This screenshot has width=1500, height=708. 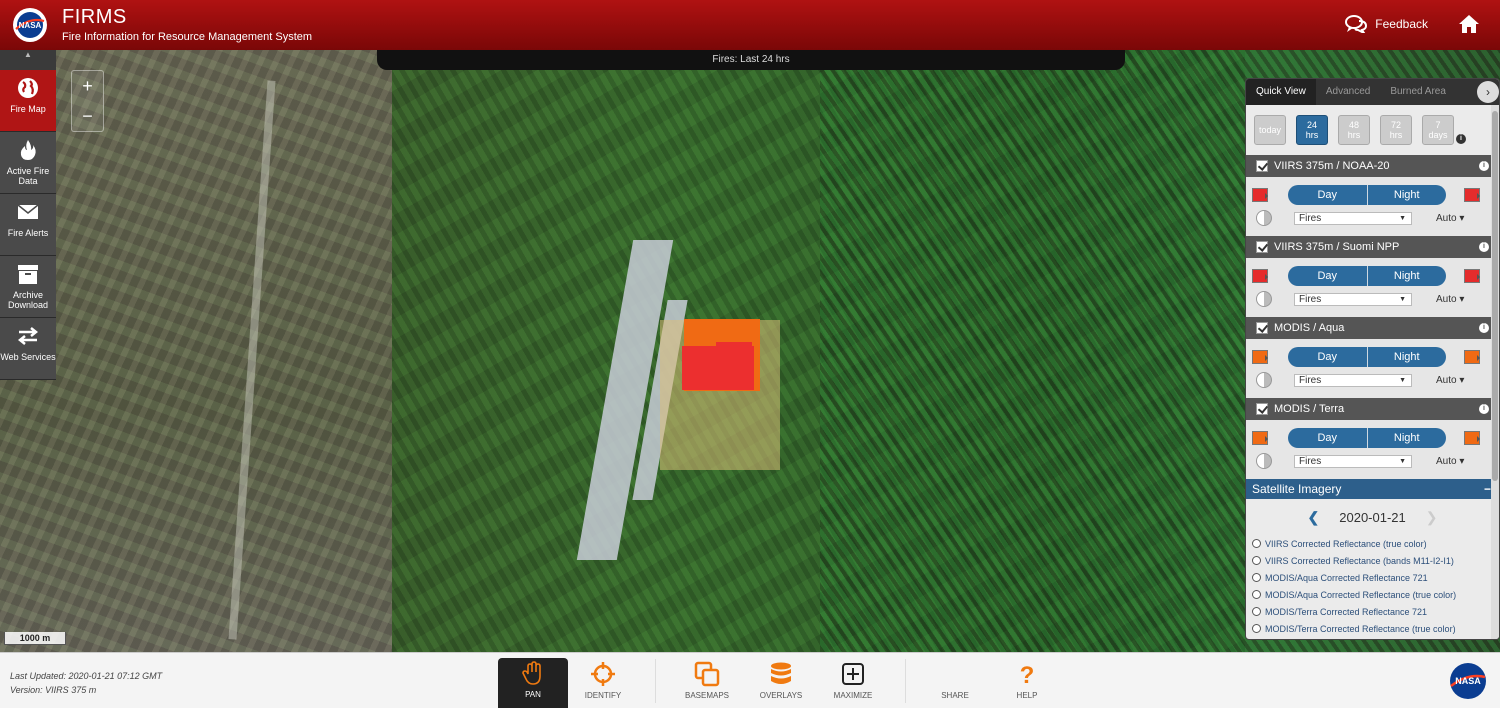 What do you see at coordinates (1468, 681) in the screenshot?
I see `nasa-footer-logo-icon: NASA` at bounding box center [1468, 681].